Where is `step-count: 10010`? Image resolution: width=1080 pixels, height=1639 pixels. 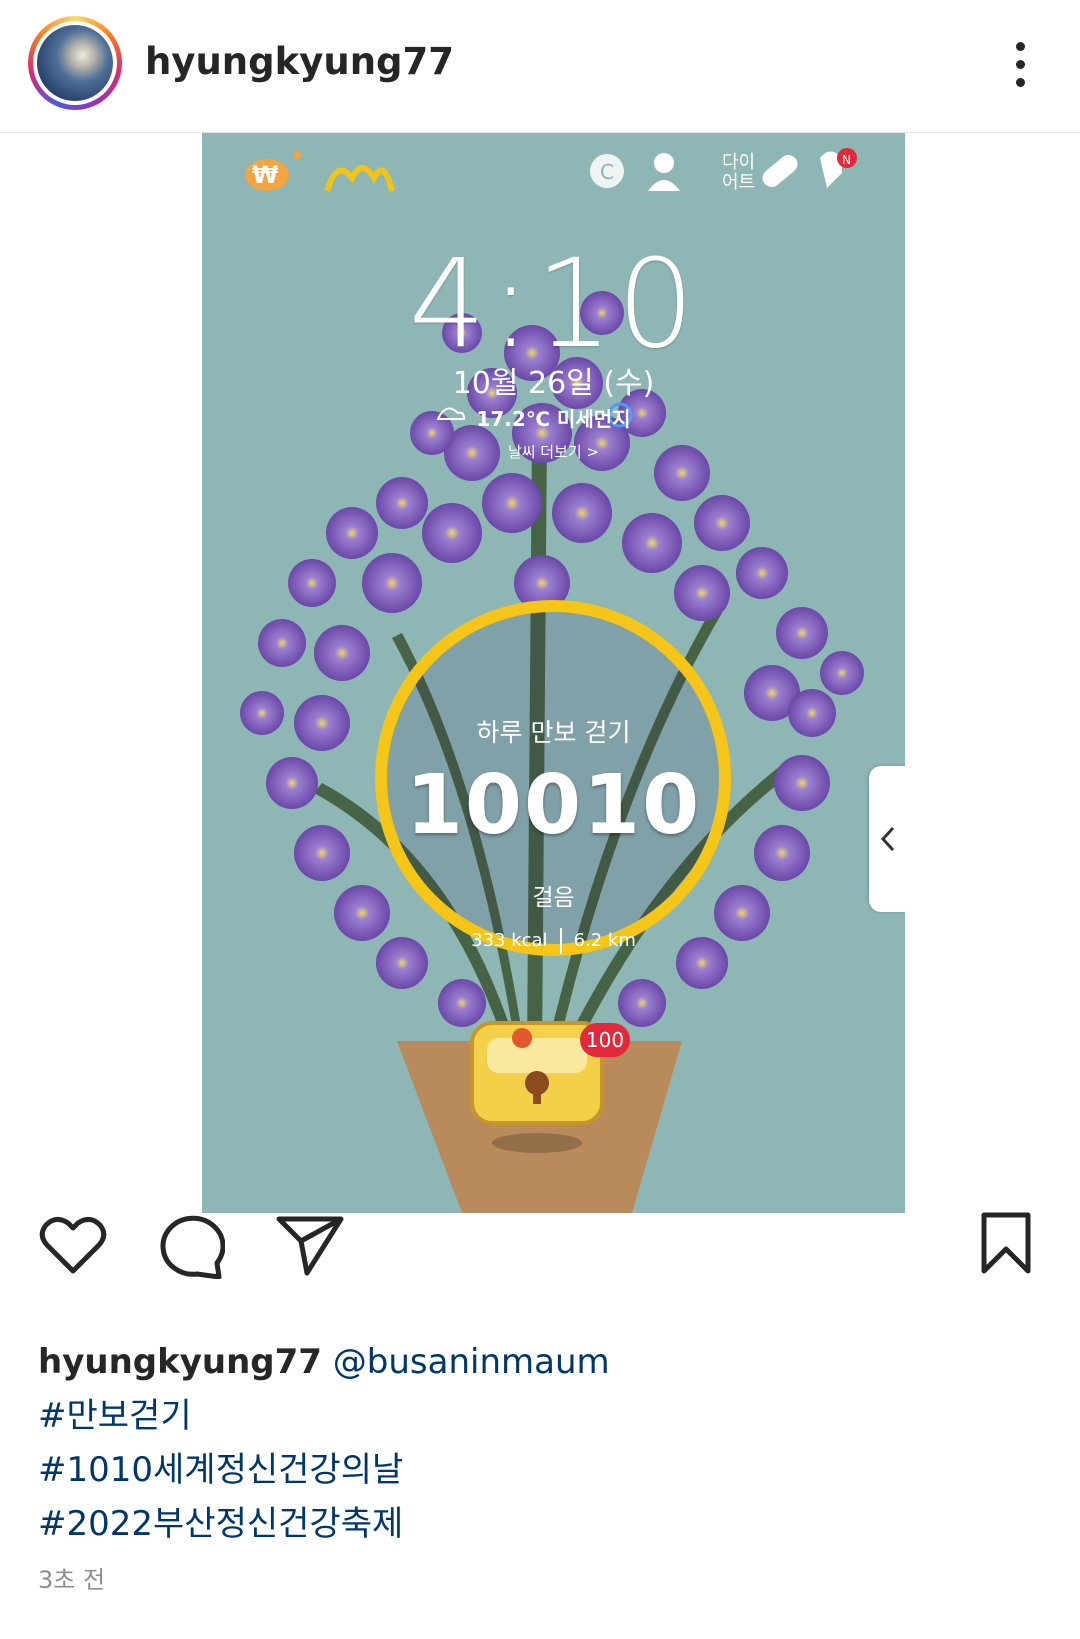 step-count: 10010 is located at coordinates (553, 805).